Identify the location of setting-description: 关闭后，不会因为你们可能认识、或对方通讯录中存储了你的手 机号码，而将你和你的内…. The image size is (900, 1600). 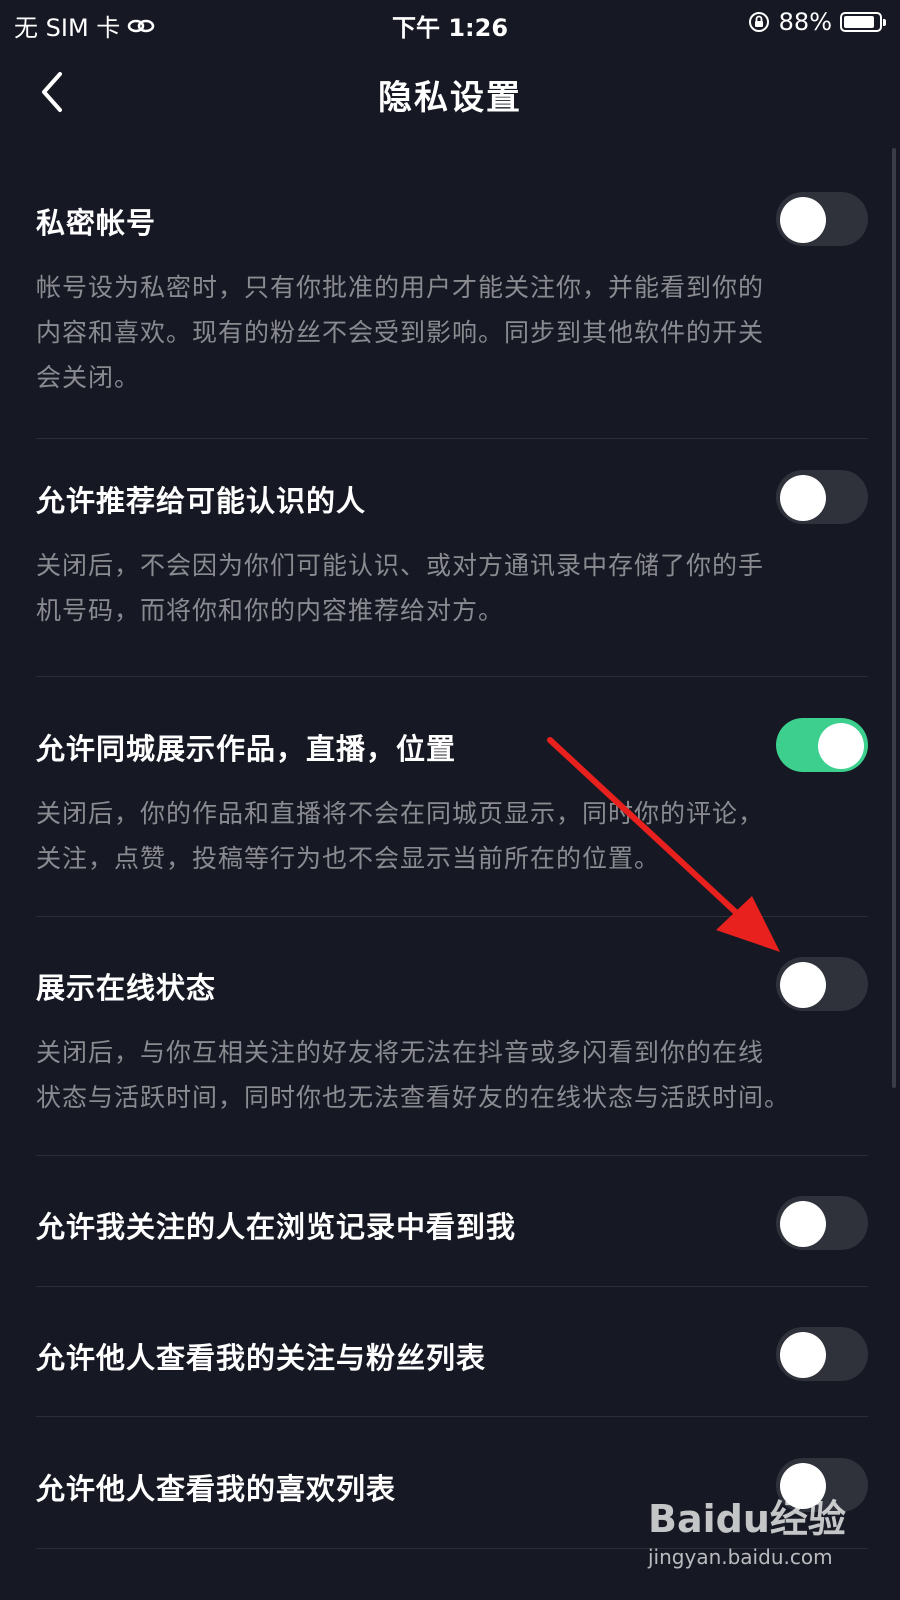
(446, 588).